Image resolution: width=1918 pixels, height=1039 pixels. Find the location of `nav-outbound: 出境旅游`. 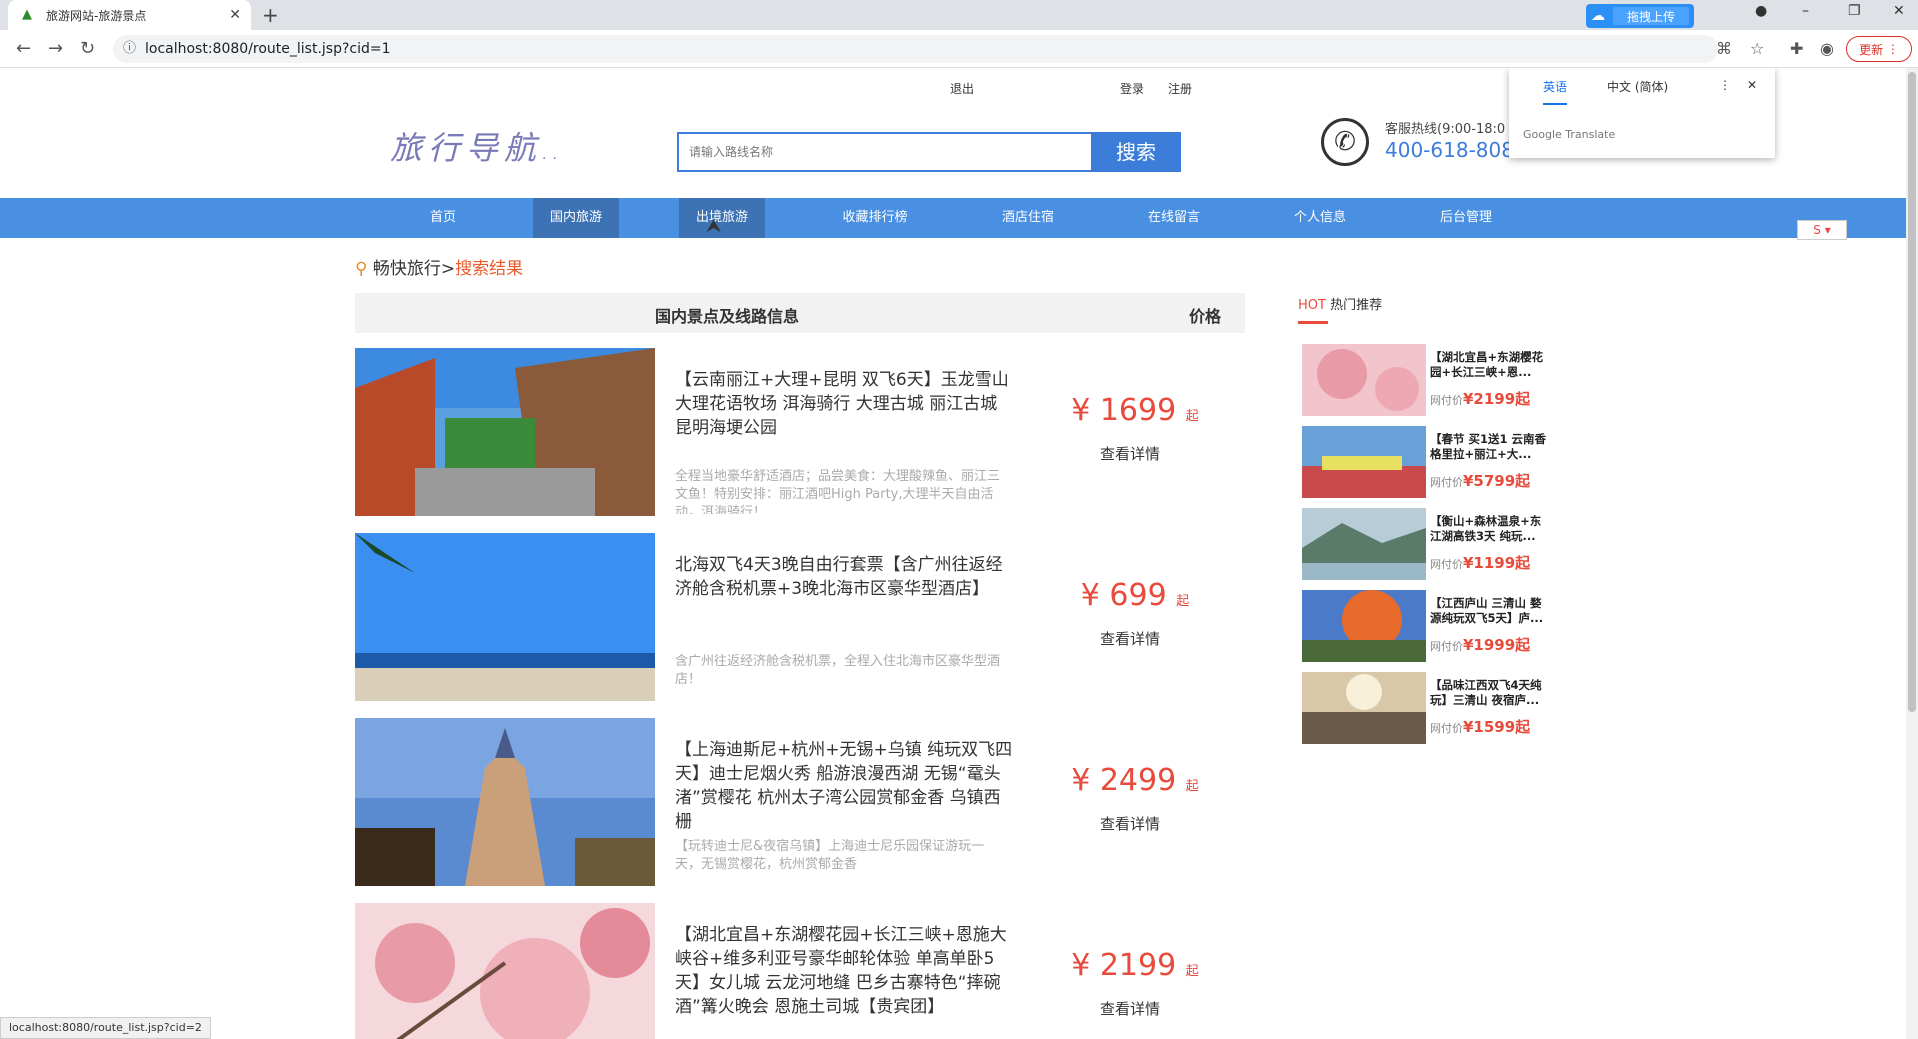

nav-outbound: 出境旅游 is located at coordinates (722, 218).